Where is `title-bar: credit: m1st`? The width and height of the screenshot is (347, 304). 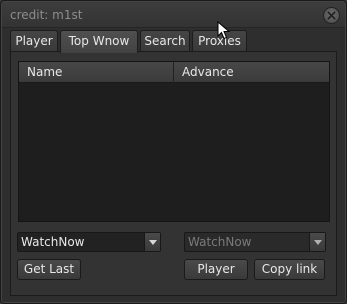 title-bar: credit: m1st is located at coordinates (173, 15).